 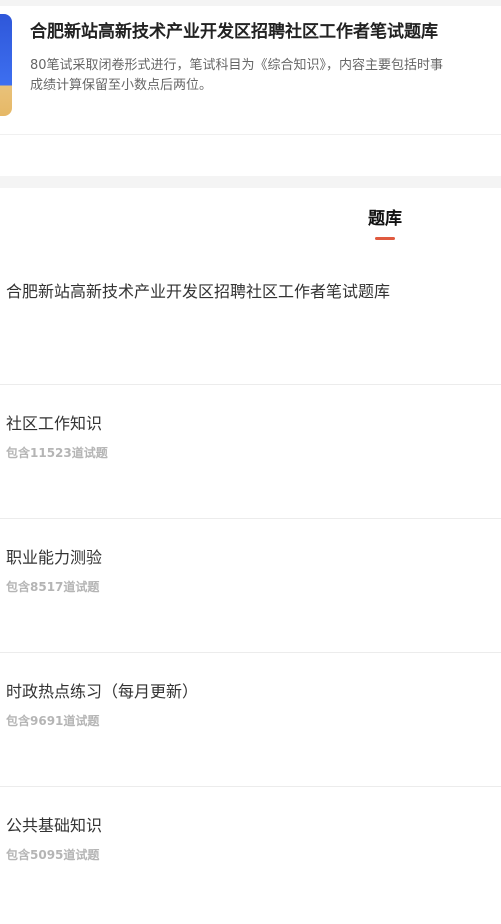 I want to click on tab-active-indicator, so click(x=385, y=238).